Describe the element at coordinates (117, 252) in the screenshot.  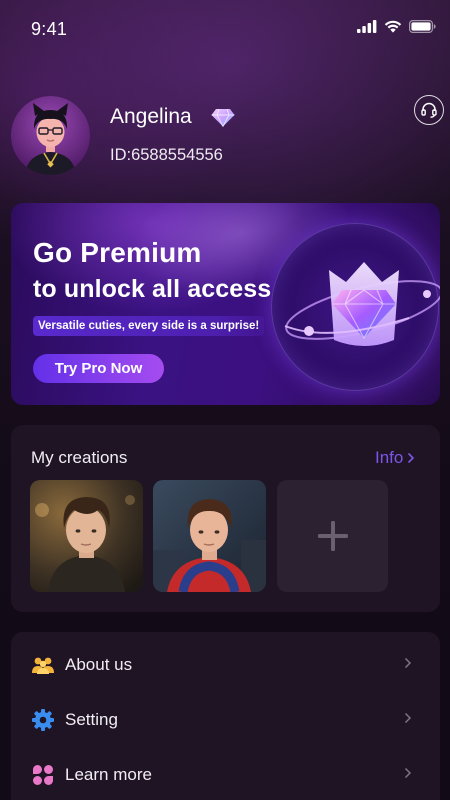
I see `banner-title: Go Premium` at that location.